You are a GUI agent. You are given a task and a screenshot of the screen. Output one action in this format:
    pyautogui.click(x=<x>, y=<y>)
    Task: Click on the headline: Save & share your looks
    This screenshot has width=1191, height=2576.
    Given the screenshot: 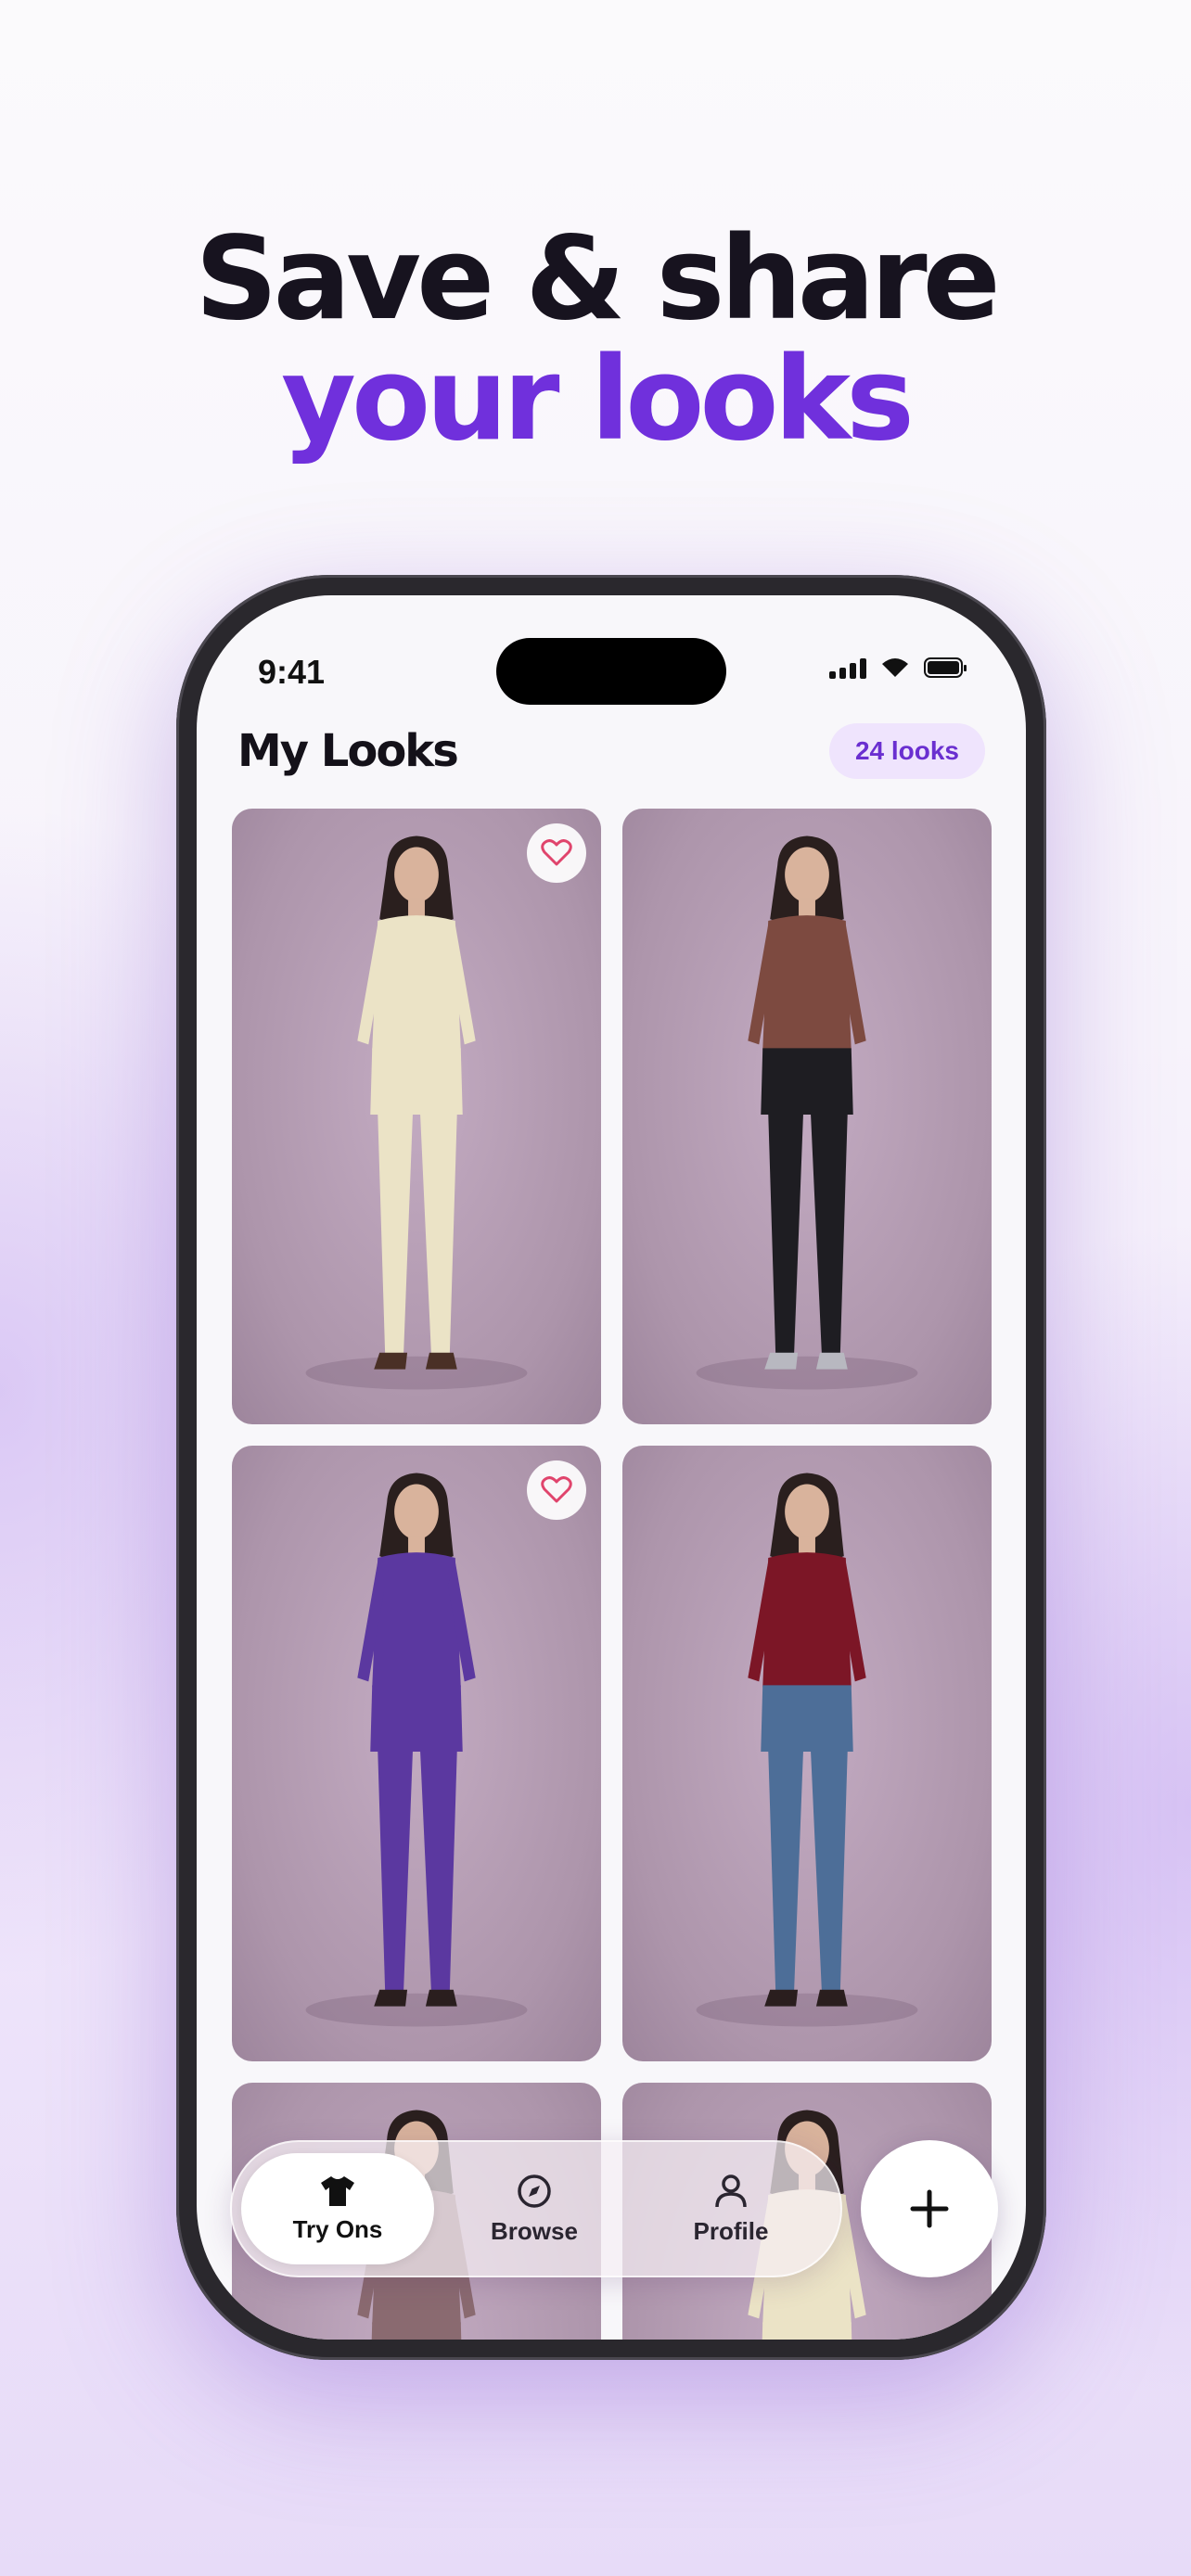 What is the action you would take?
    pyautogui.click(x=595, y=339)
    